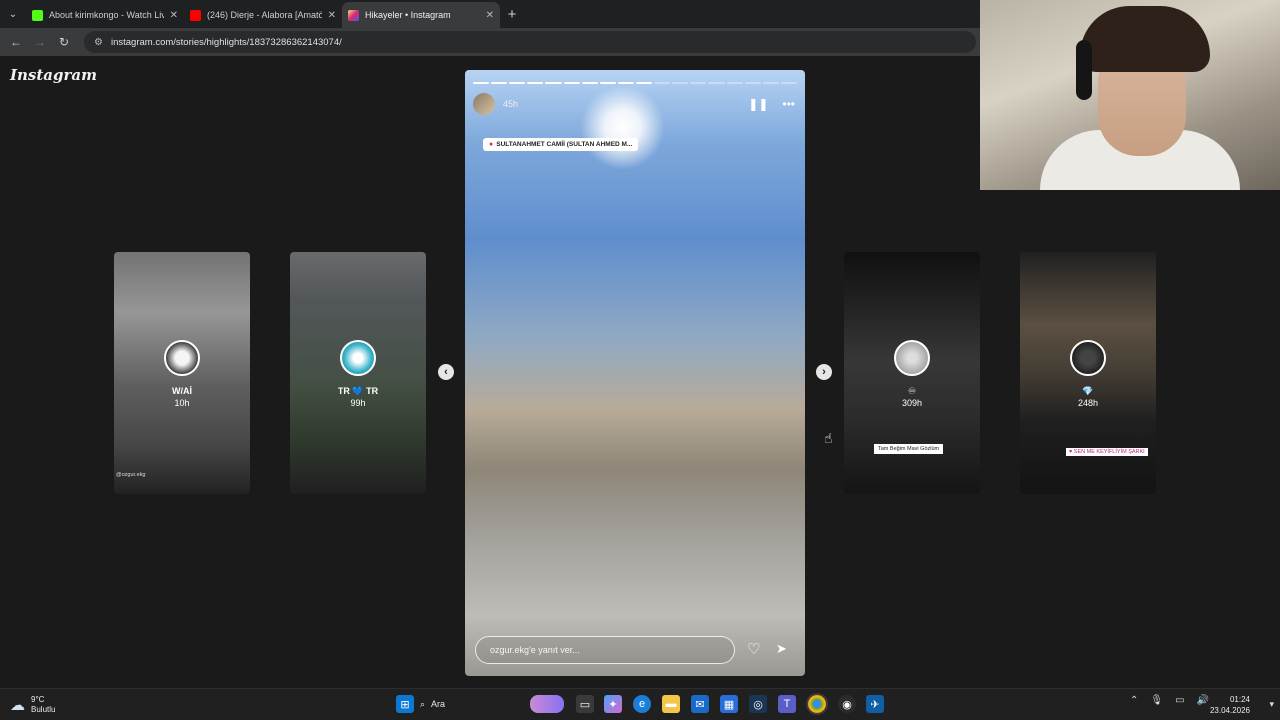  I want to click on music-sticker: Tam Beğim Mavi Gözlüm, so click(909, 449).